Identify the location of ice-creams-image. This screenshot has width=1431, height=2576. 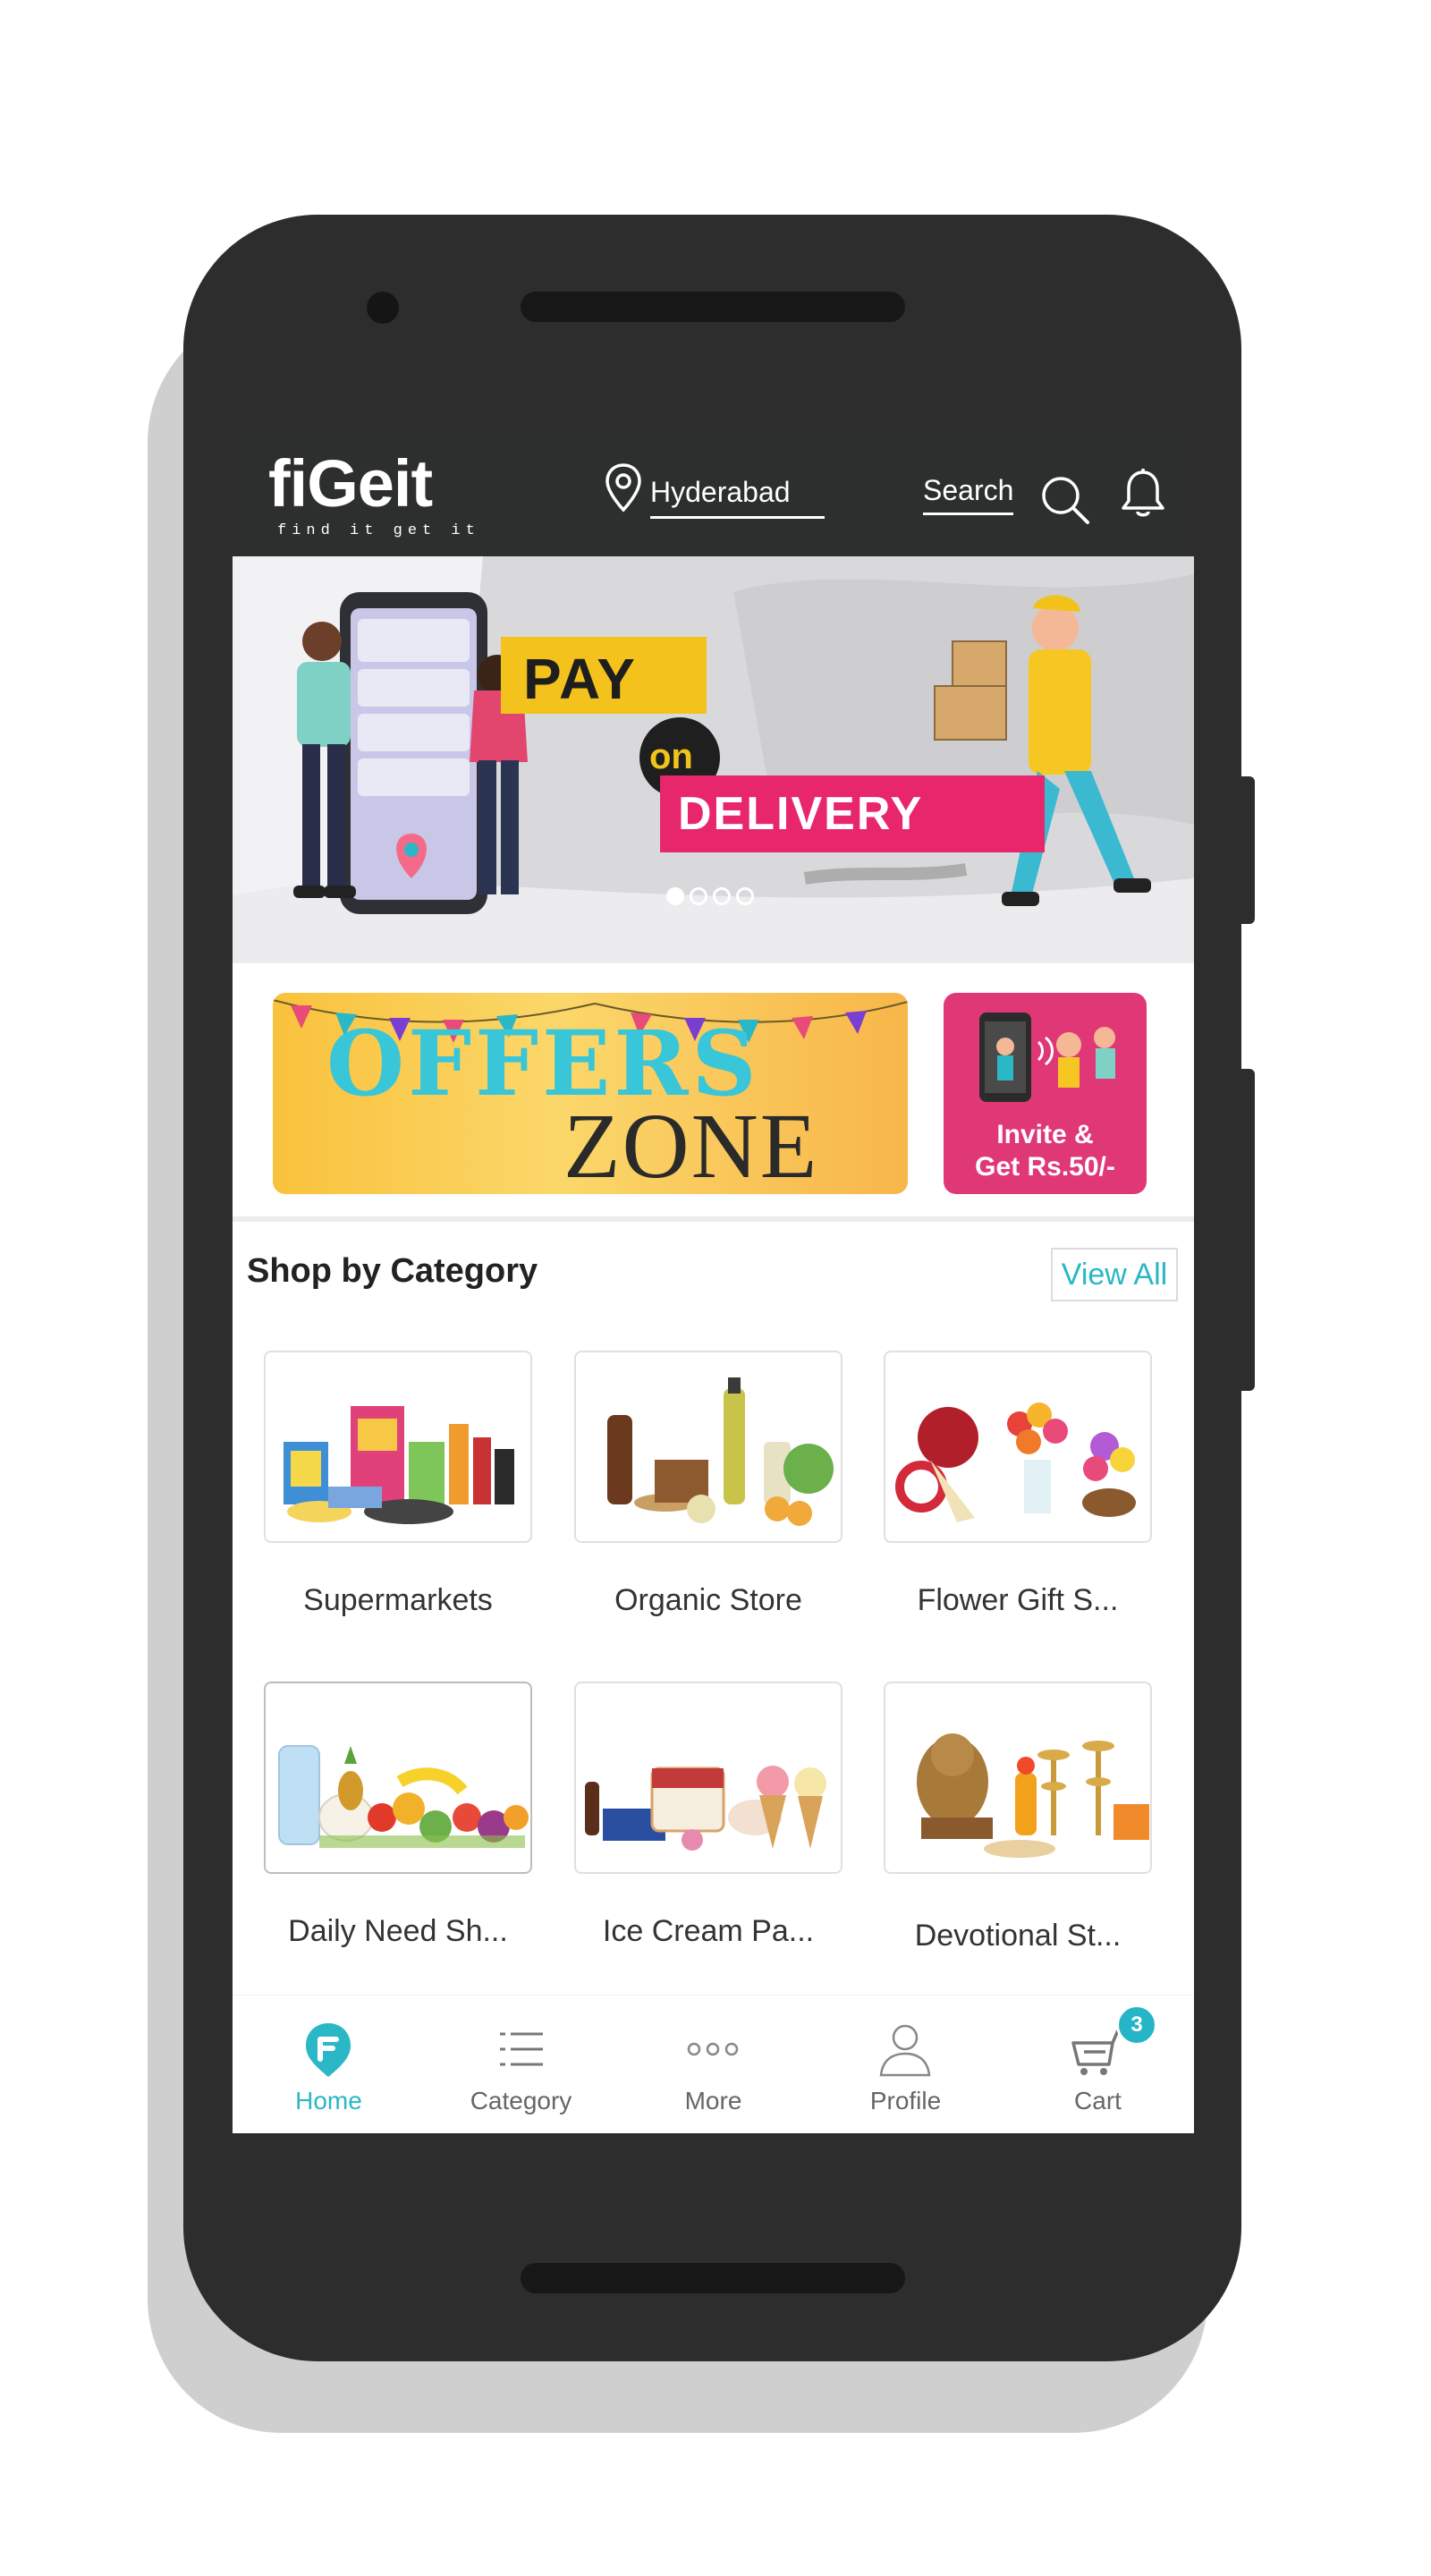
(706, 1808).